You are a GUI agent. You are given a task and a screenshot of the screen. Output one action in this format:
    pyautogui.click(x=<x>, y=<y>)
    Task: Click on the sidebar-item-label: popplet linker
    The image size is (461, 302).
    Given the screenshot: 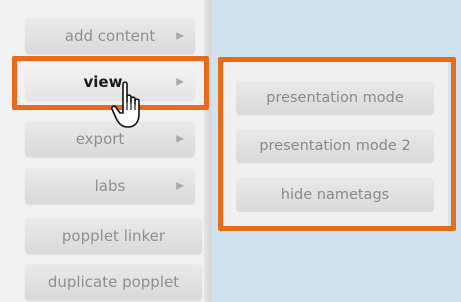 What is the action you would take?
    pyautogui.click(x=113, y=236)
    